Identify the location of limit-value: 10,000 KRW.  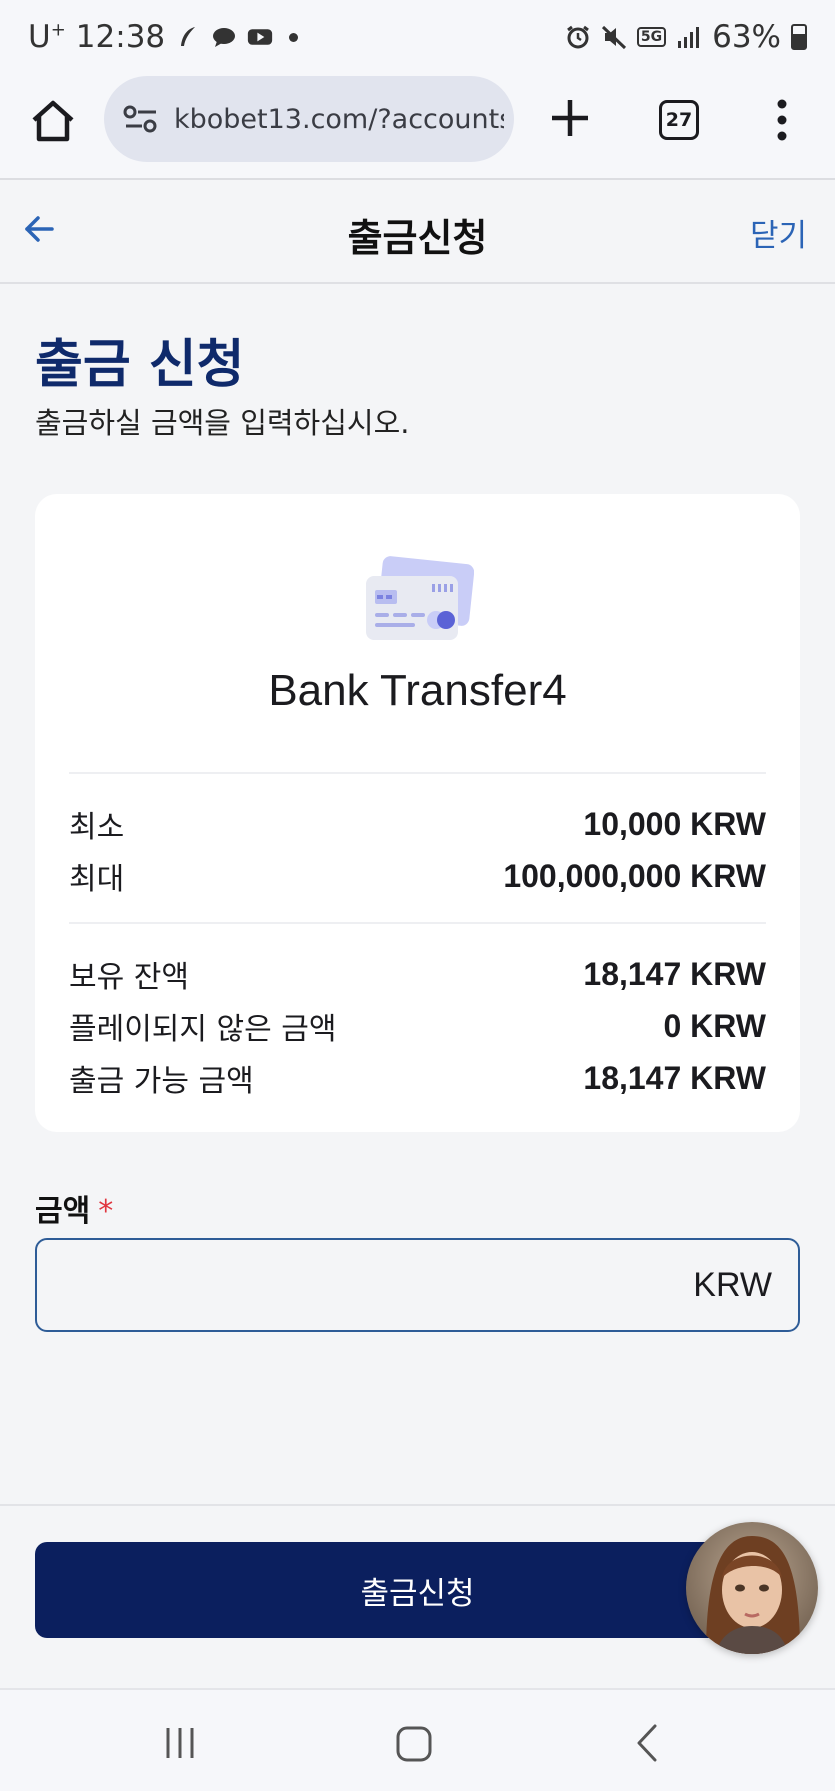
(674, 823).